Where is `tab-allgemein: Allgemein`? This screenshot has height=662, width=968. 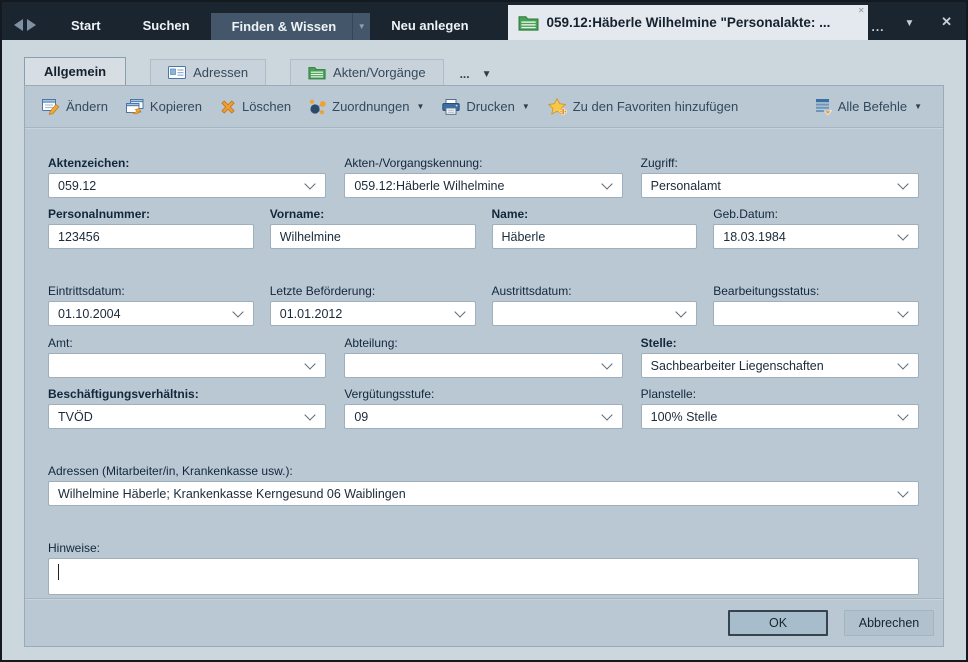
tab-allgemein: Allgemein is located at coordinates (75, 71).